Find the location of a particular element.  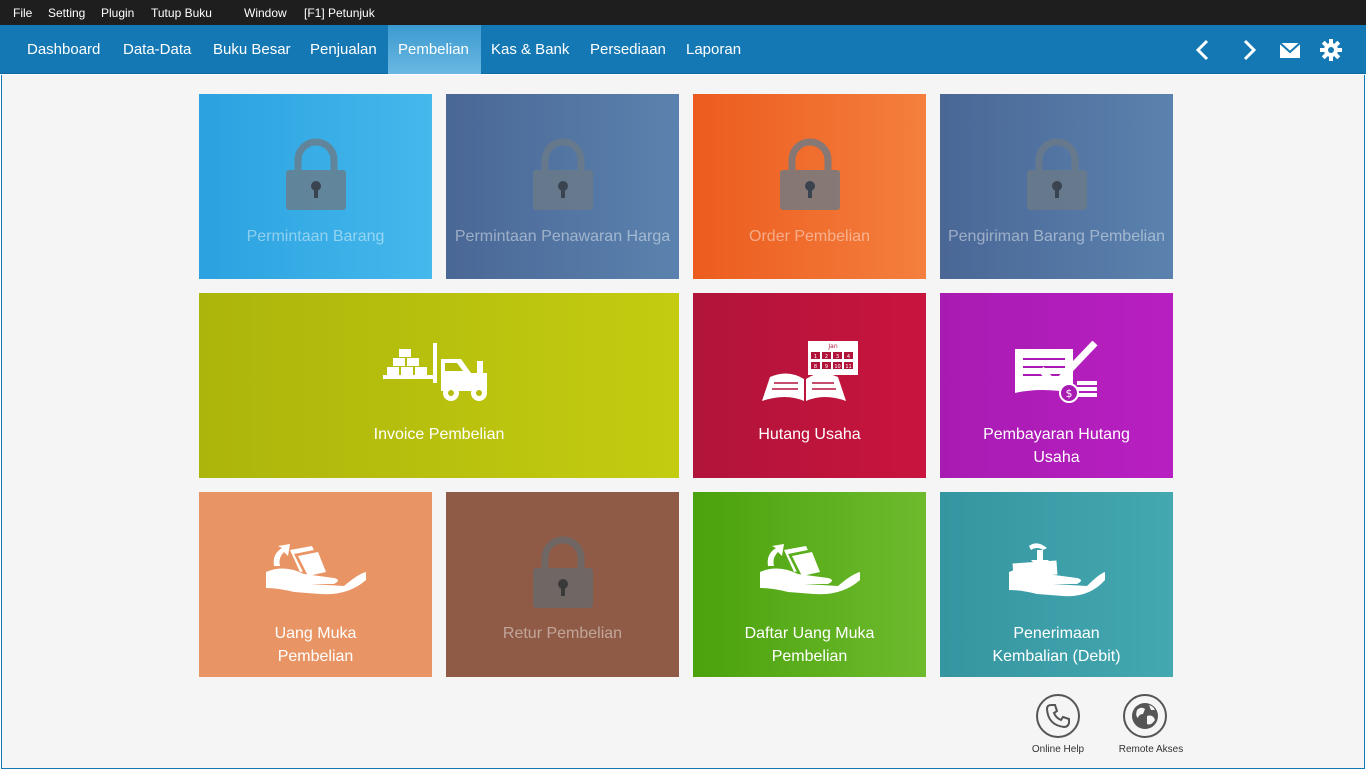

tile-label: Uang Muka is located at coordinates (315, 633).